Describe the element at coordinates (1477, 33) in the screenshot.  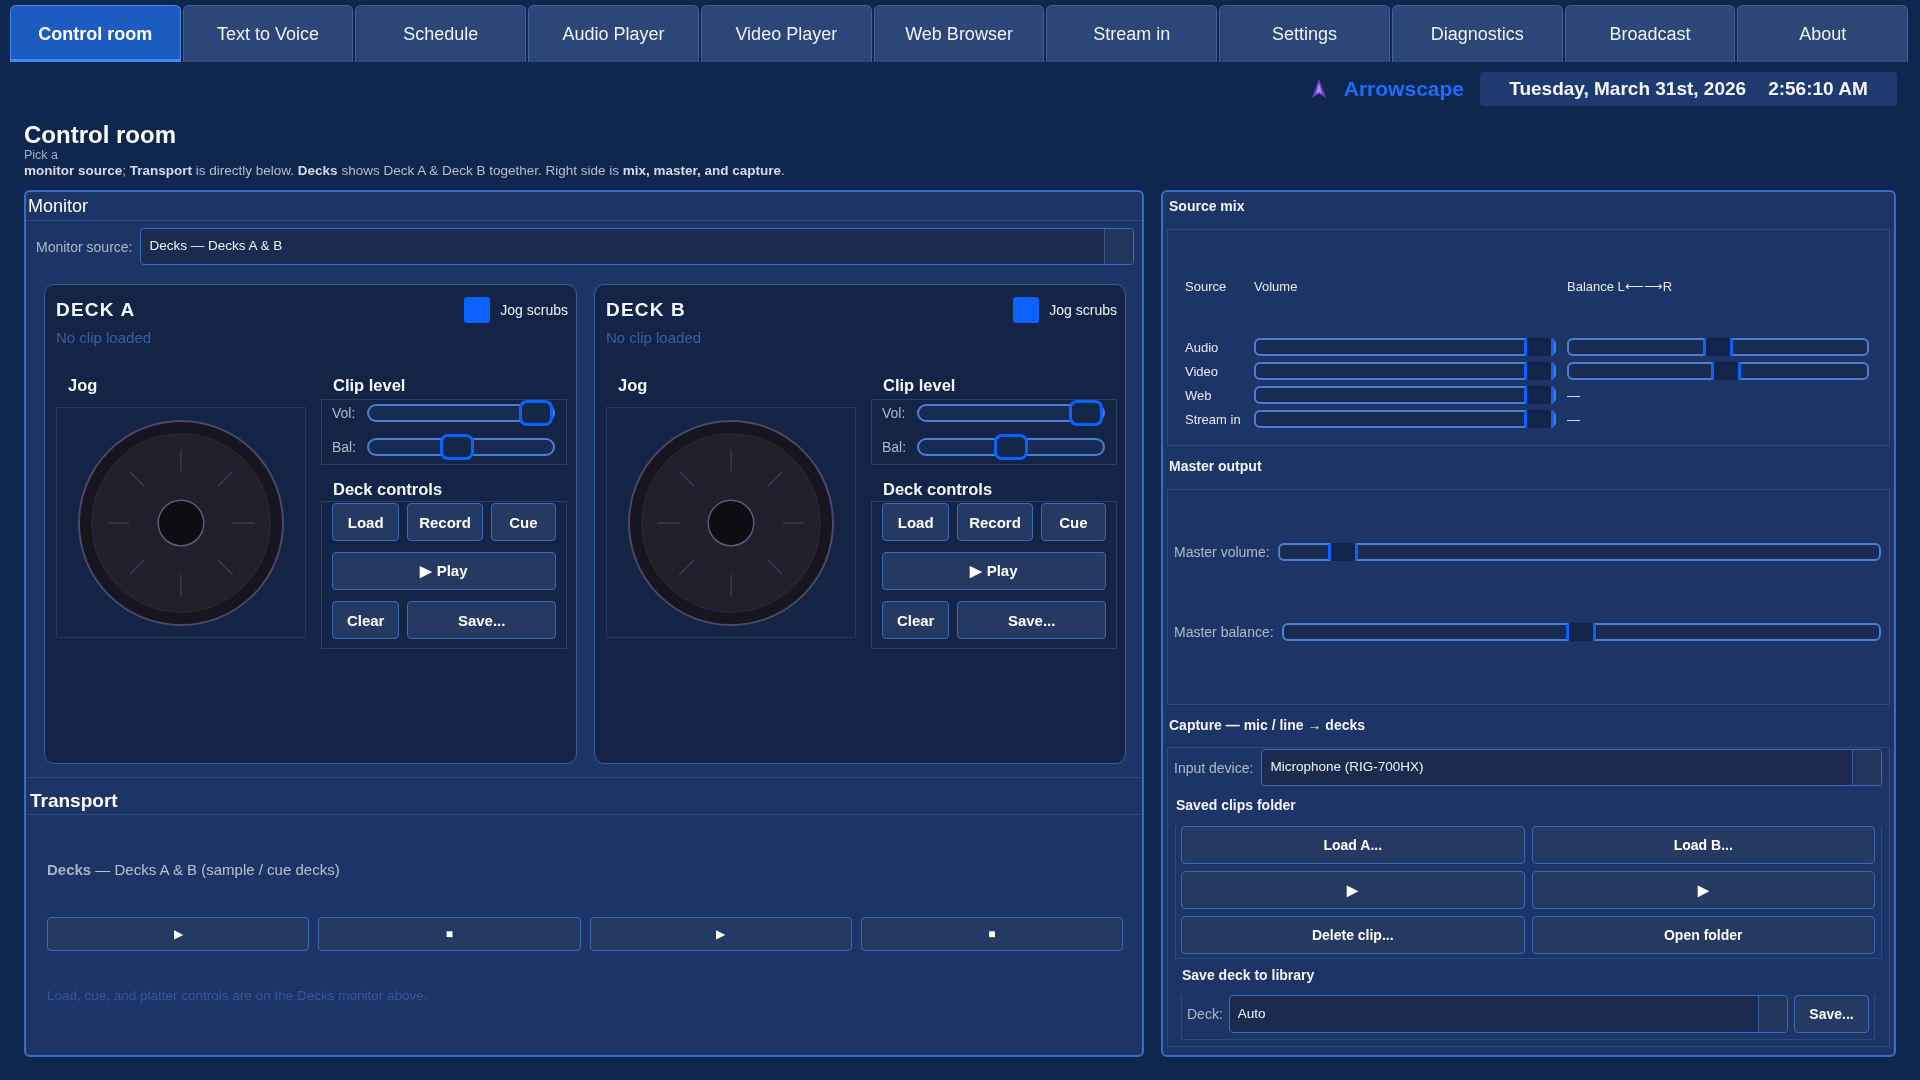
I see `tab: Diagnostics` at that location.